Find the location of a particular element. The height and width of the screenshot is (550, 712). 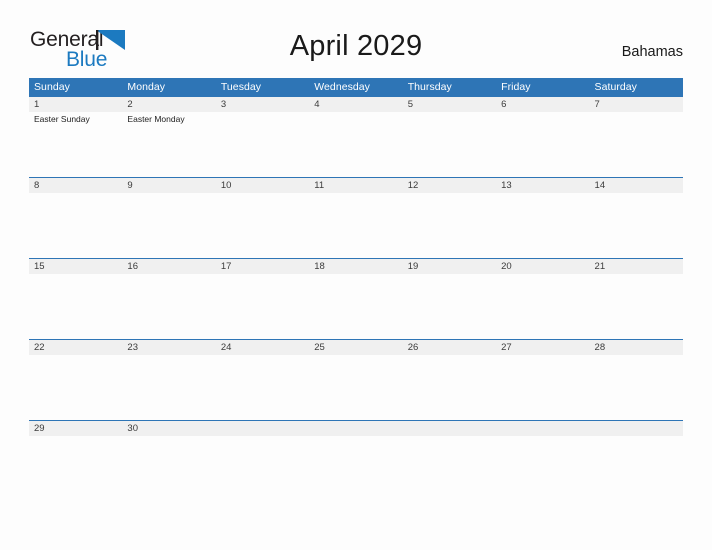

calendar-week-row: 15 16 17 18 19 20 21 is located at coordinates (356, 299).